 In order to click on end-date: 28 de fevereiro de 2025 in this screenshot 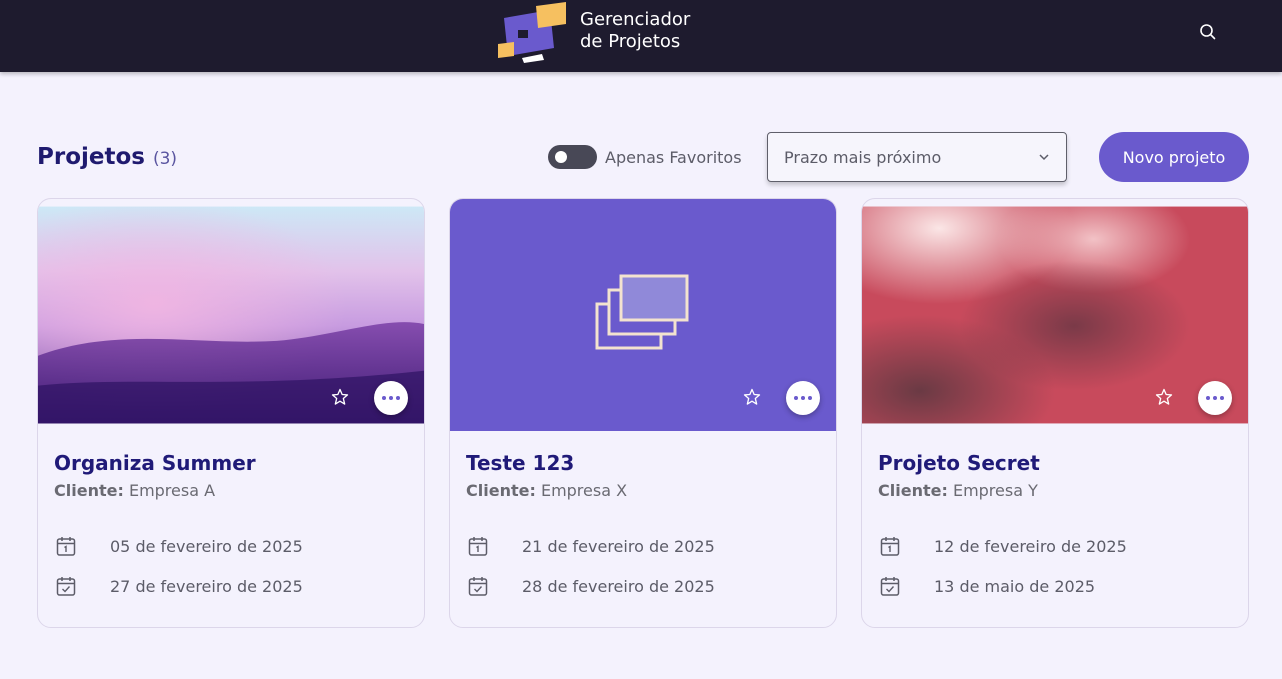, I will do `click(618, 586)`.